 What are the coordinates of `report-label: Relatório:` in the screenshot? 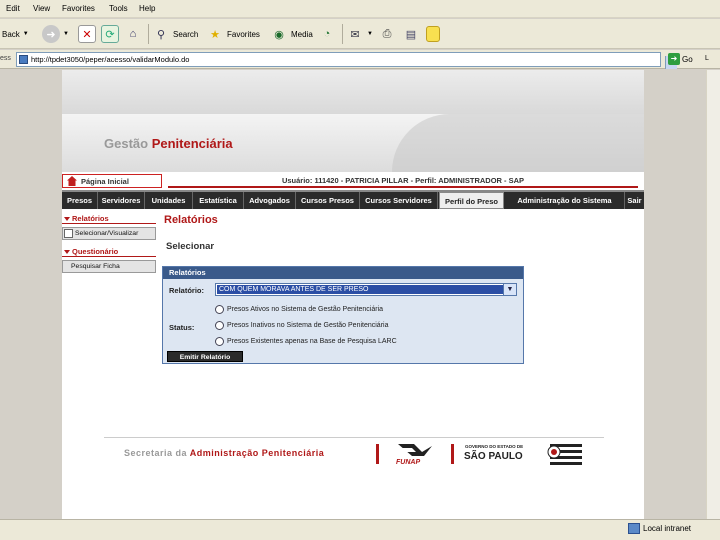 It's located at (187, 290).